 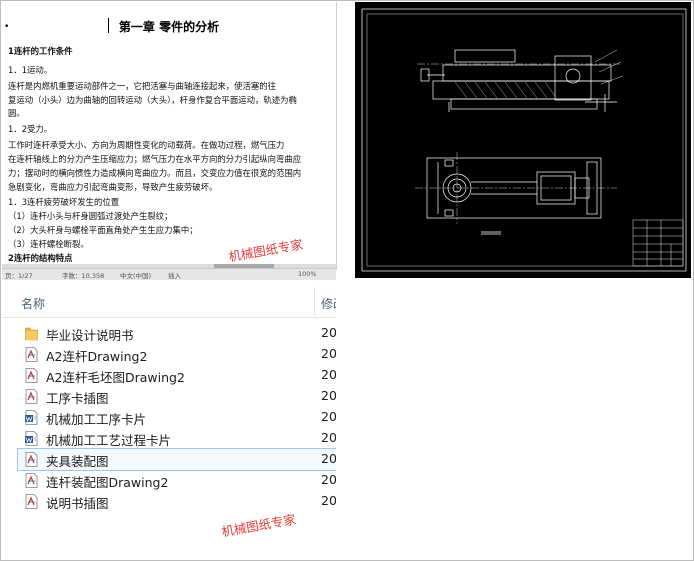 What do you see at coordinates (505, 90) in the screenshot?
I see `hatching` at bounding box center [505, 90].